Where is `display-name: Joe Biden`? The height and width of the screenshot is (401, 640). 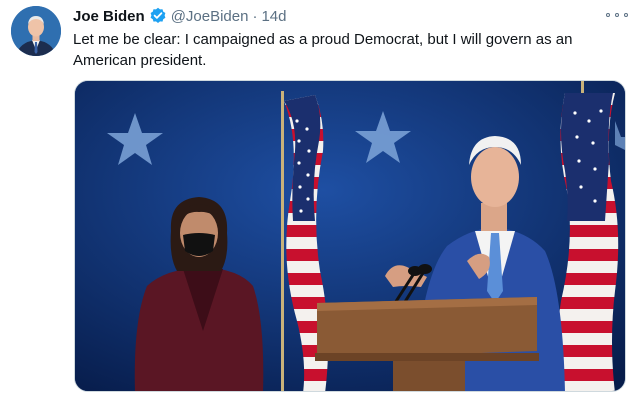
display-name: Joe Biden is located at coordinates (109, 16).